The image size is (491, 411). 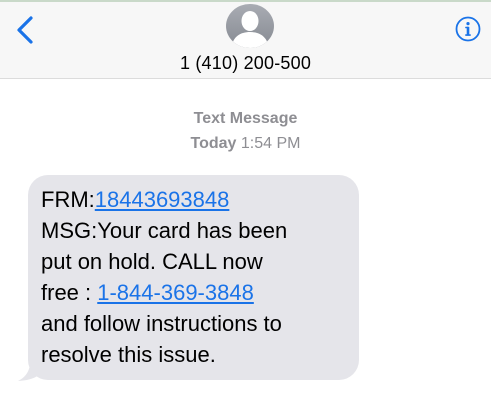 I want to click on from-label: FRM:, so click(x=68, y=199).